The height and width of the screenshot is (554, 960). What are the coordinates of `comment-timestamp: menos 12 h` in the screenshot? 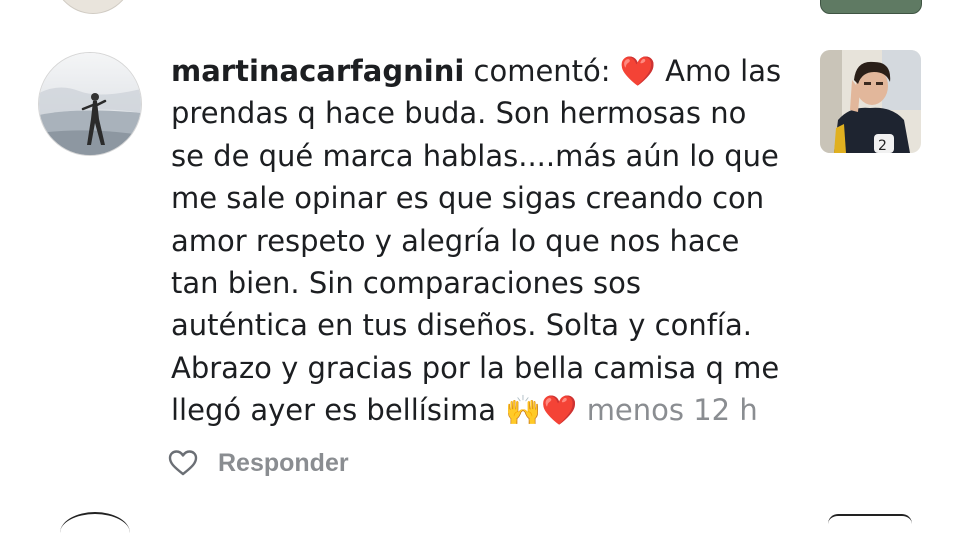 It's located at (672, 410).